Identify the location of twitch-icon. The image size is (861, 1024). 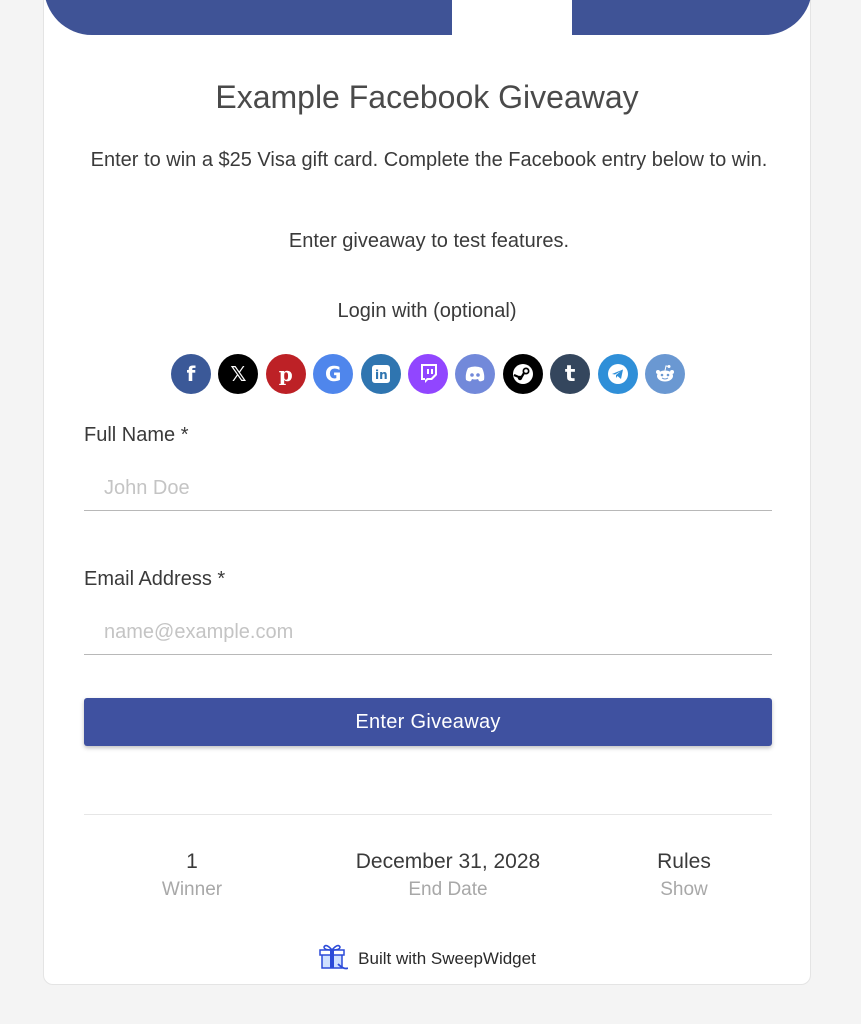
(428, 374).